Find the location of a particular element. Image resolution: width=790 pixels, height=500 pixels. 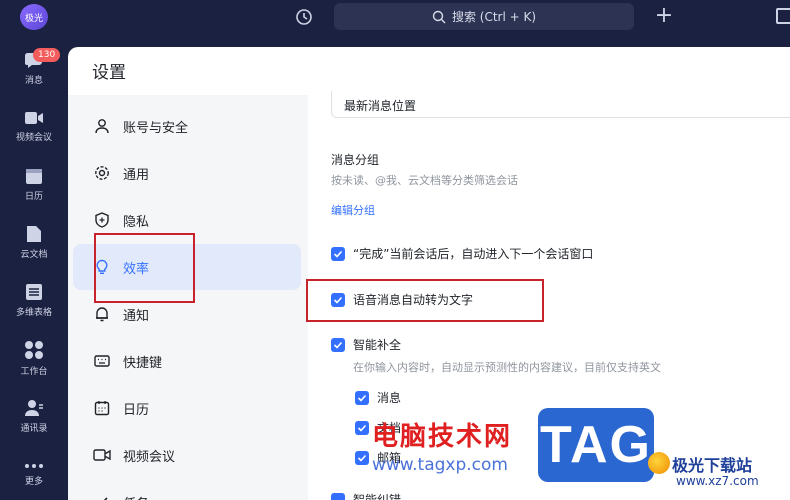

option-smart-complete: 智能补全 is located at coordinates (366, 344).